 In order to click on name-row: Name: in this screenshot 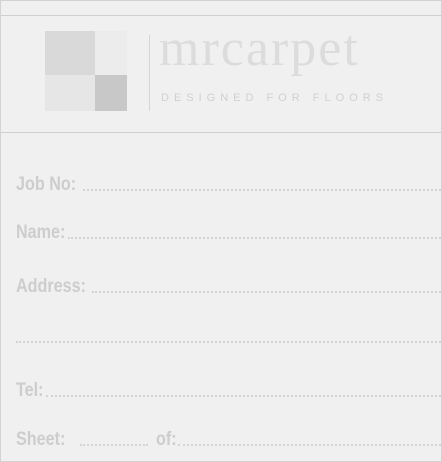, I will do `click(228, 227)`.